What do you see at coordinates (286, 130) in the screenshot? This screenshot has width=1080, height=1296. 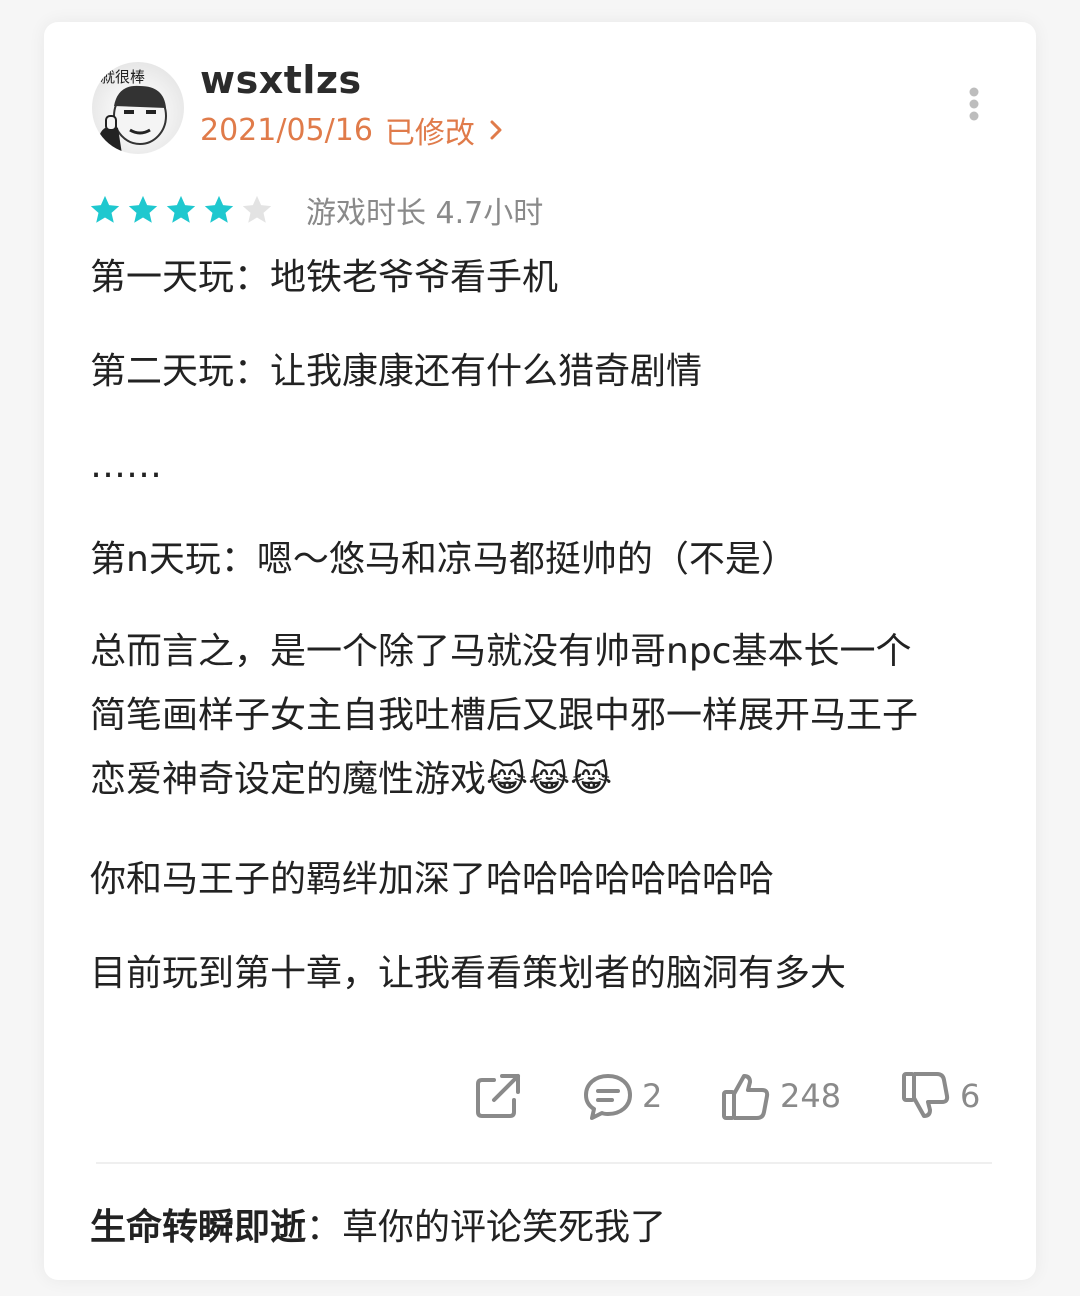 I see `post-date: 2021/05/16` at bounding box center [286, 130].